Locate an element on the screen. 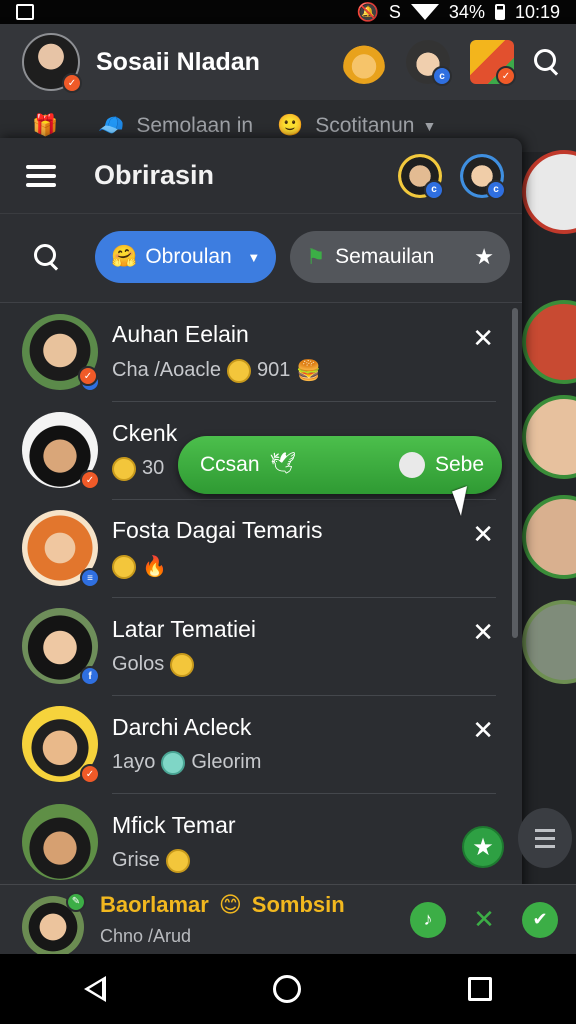 Image resolution: width=576 pixels, height=1024 pixels. status-badge: ✎ is located at coordinates (76, 901).